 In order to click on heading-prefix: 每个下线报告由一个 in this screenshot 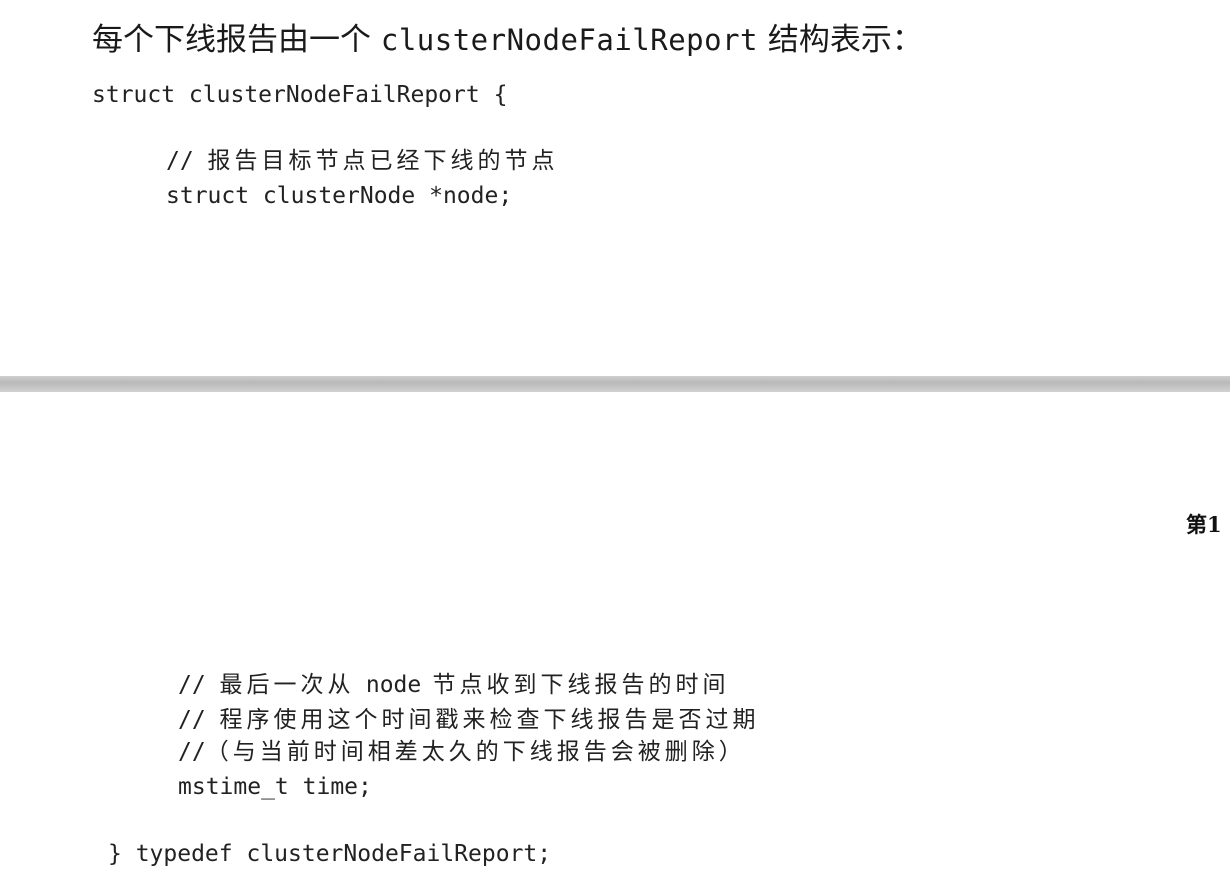, I will do `click(236, 40)`.